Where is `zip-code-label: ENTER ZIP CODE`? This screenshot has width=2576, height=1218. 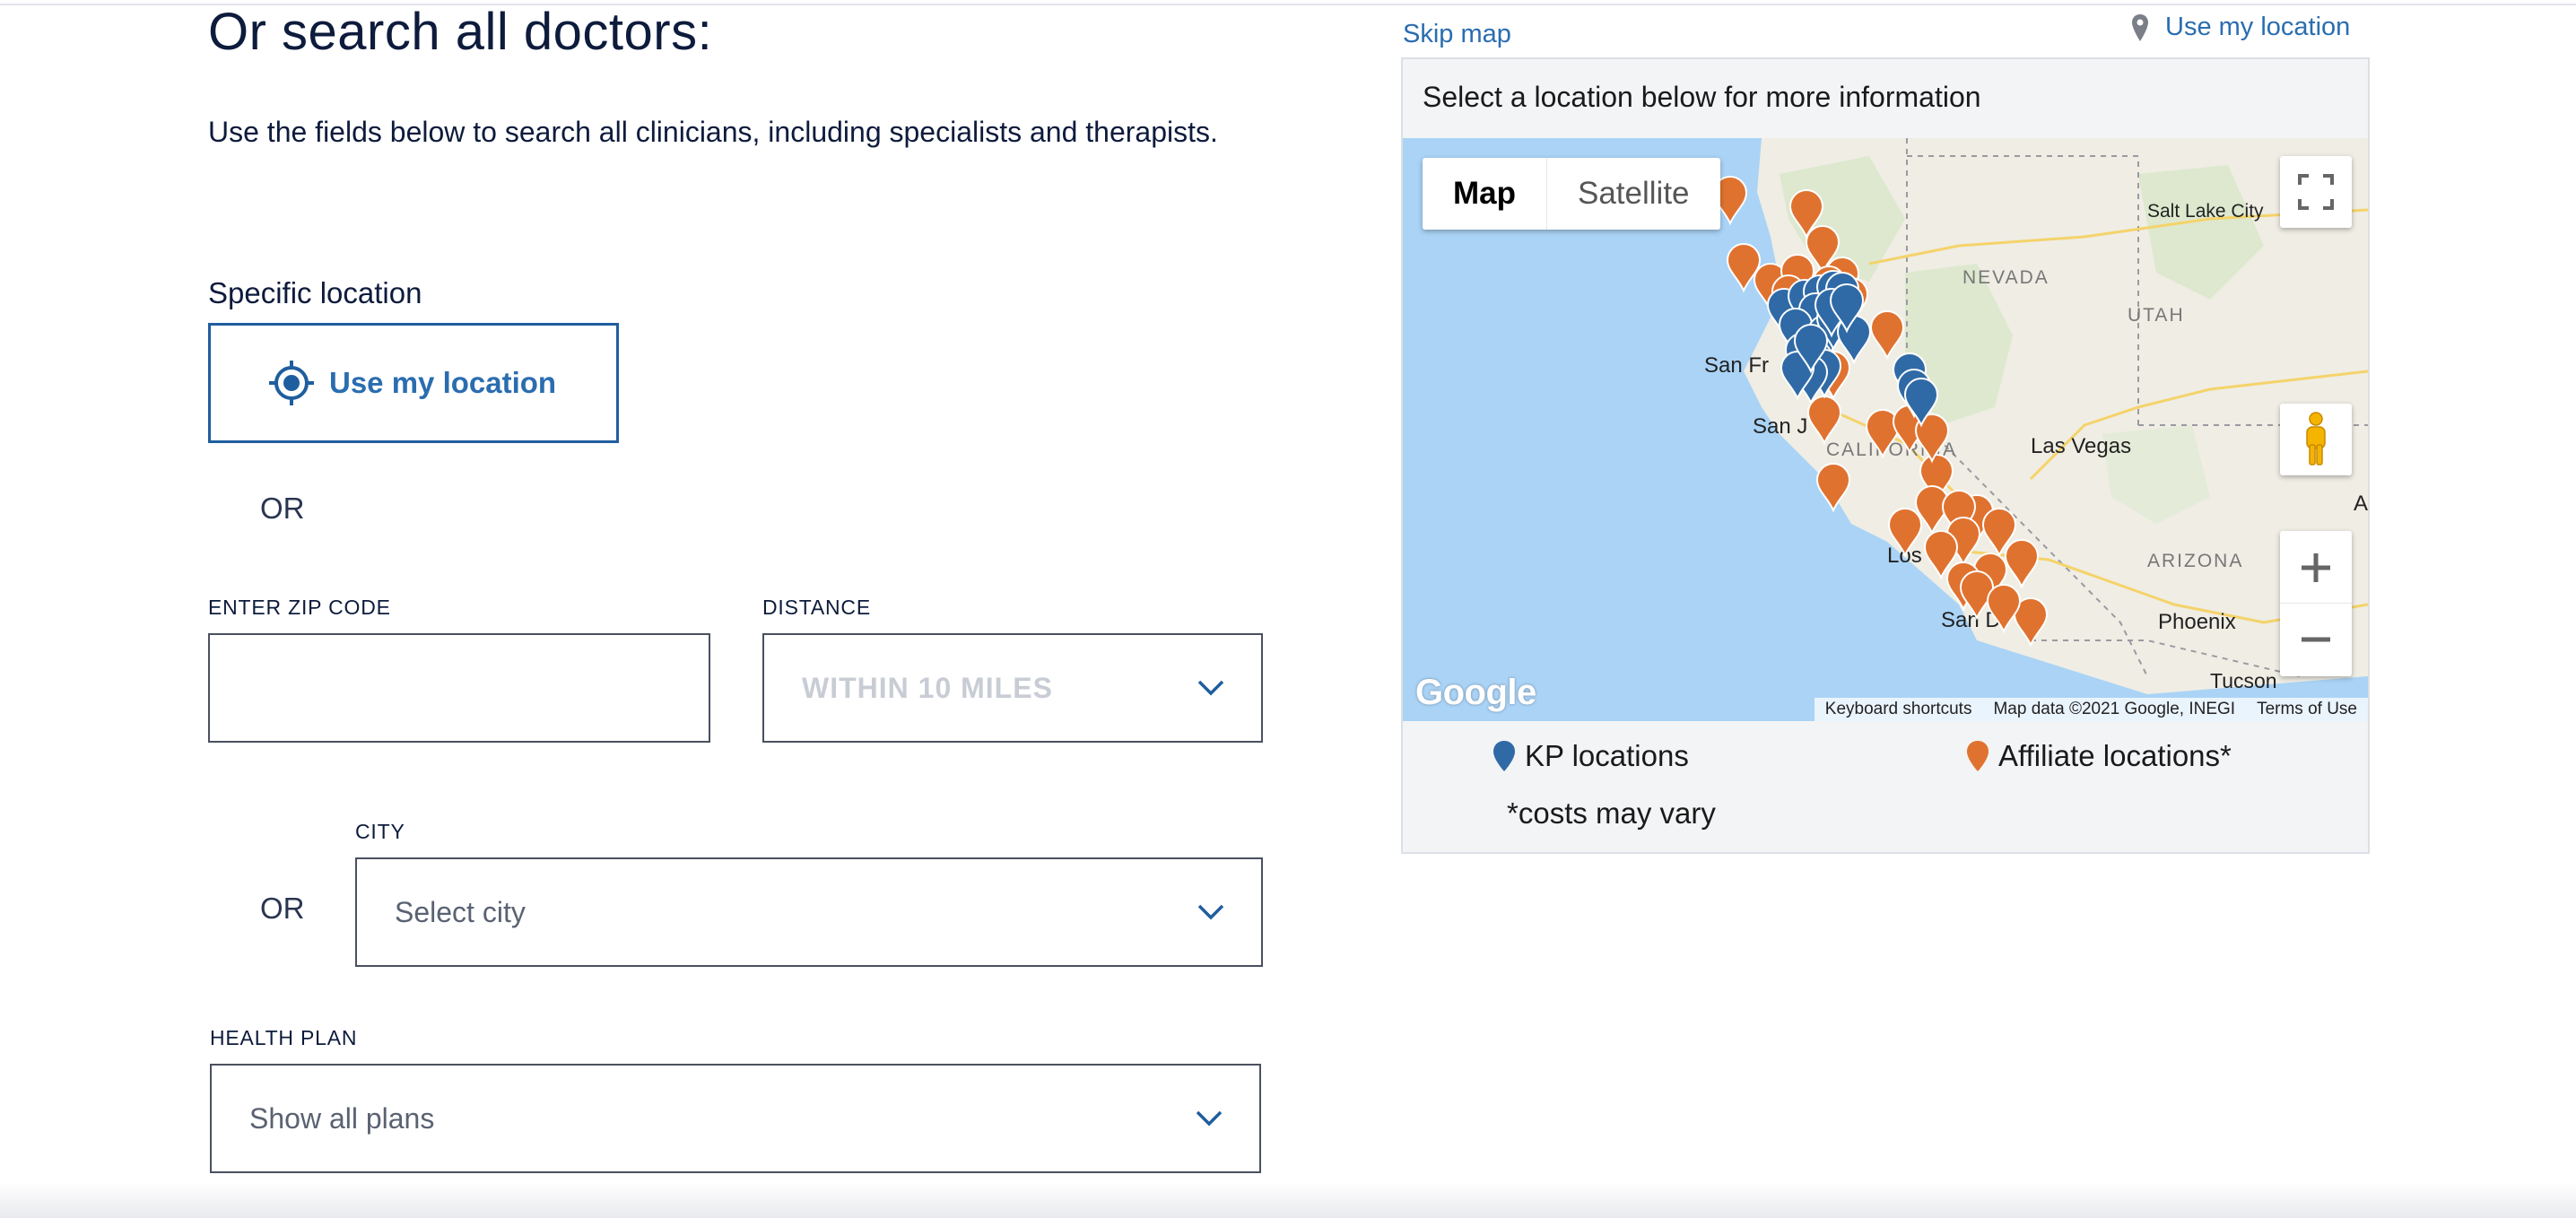
zip-code-label: ENTER ZIP CODE is located at coordinates (299, 608).